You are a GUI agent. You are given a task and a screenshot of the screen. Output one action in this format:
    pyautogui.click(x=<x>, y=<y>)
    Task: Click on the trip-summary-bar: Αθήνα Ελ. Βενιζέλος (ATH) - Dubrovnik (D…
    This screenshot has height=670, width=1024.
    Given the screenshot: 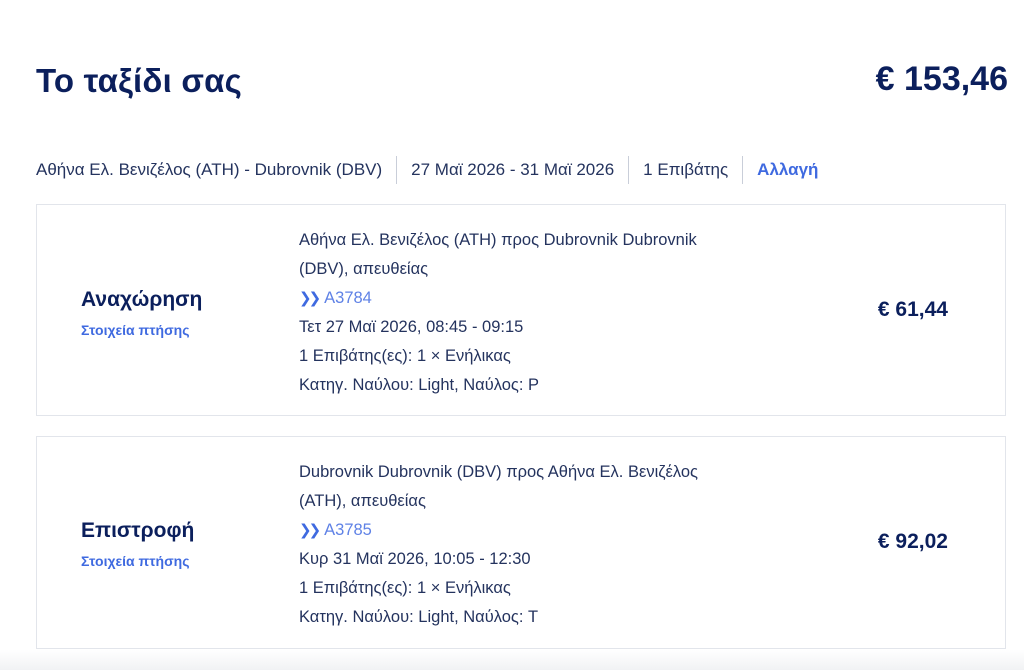 What is the action you would take?
    pyautogui.click(x=427, y=170)
    